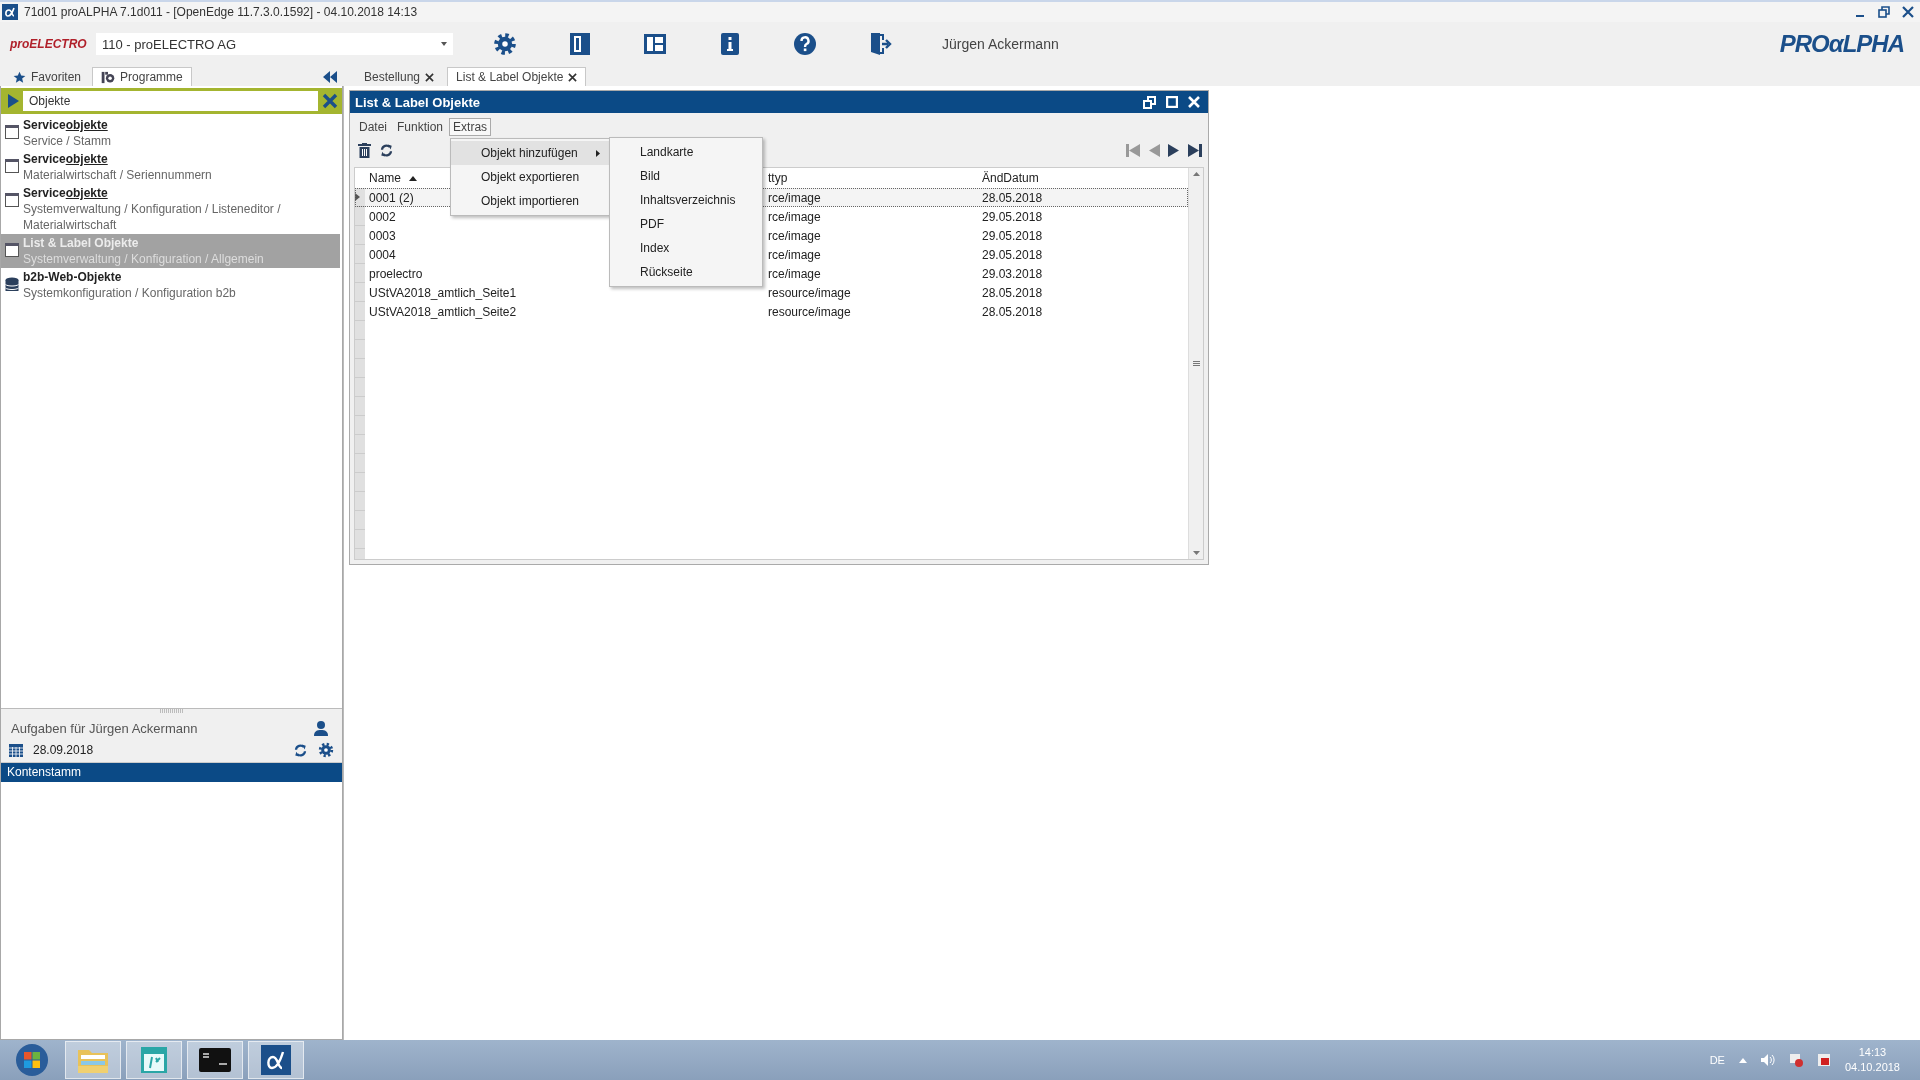 The width and height of the screenshot is (1920, 1080). I want to click on table-cell-text: 0003, so click(382, 235).